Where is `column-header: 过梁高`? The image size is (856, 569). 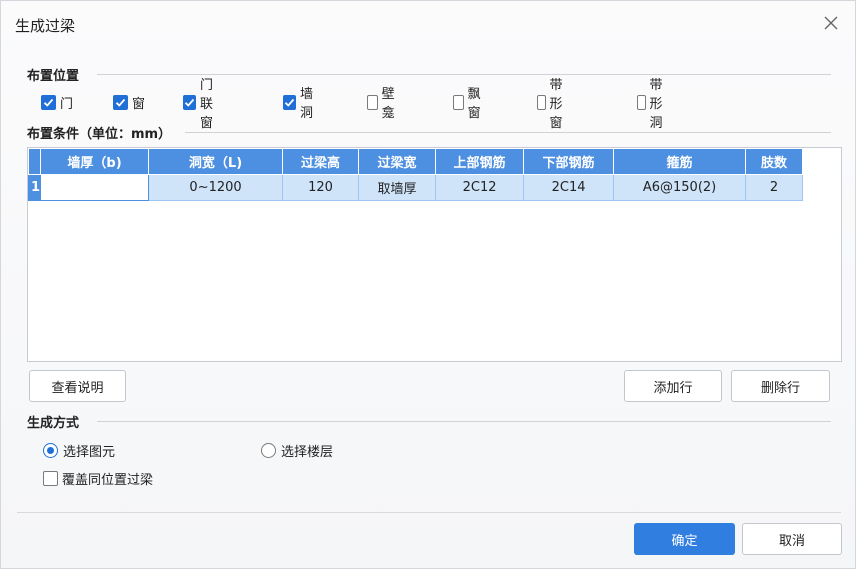 column-header: 过梁高 is located at coordinates (321, 161).